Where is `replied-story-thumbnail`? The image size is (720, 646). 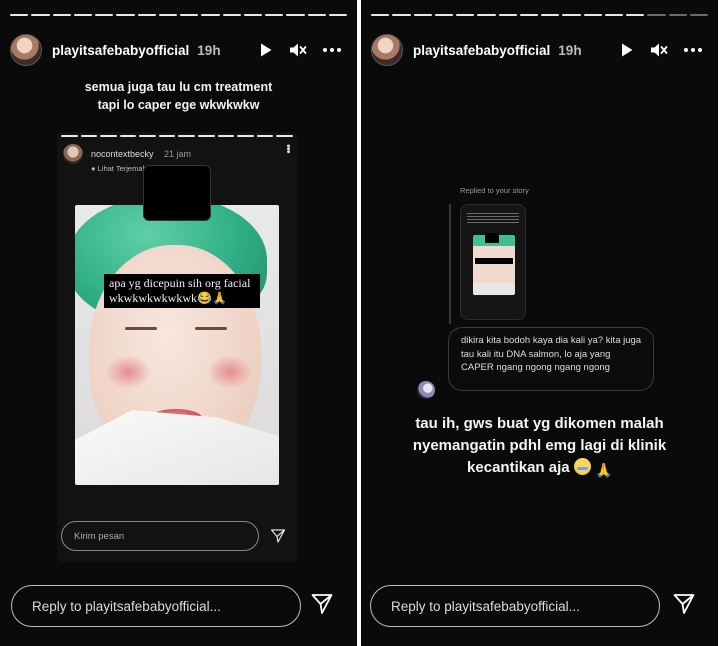
replied-story-thumbnail is located at coordinates (493, 262).